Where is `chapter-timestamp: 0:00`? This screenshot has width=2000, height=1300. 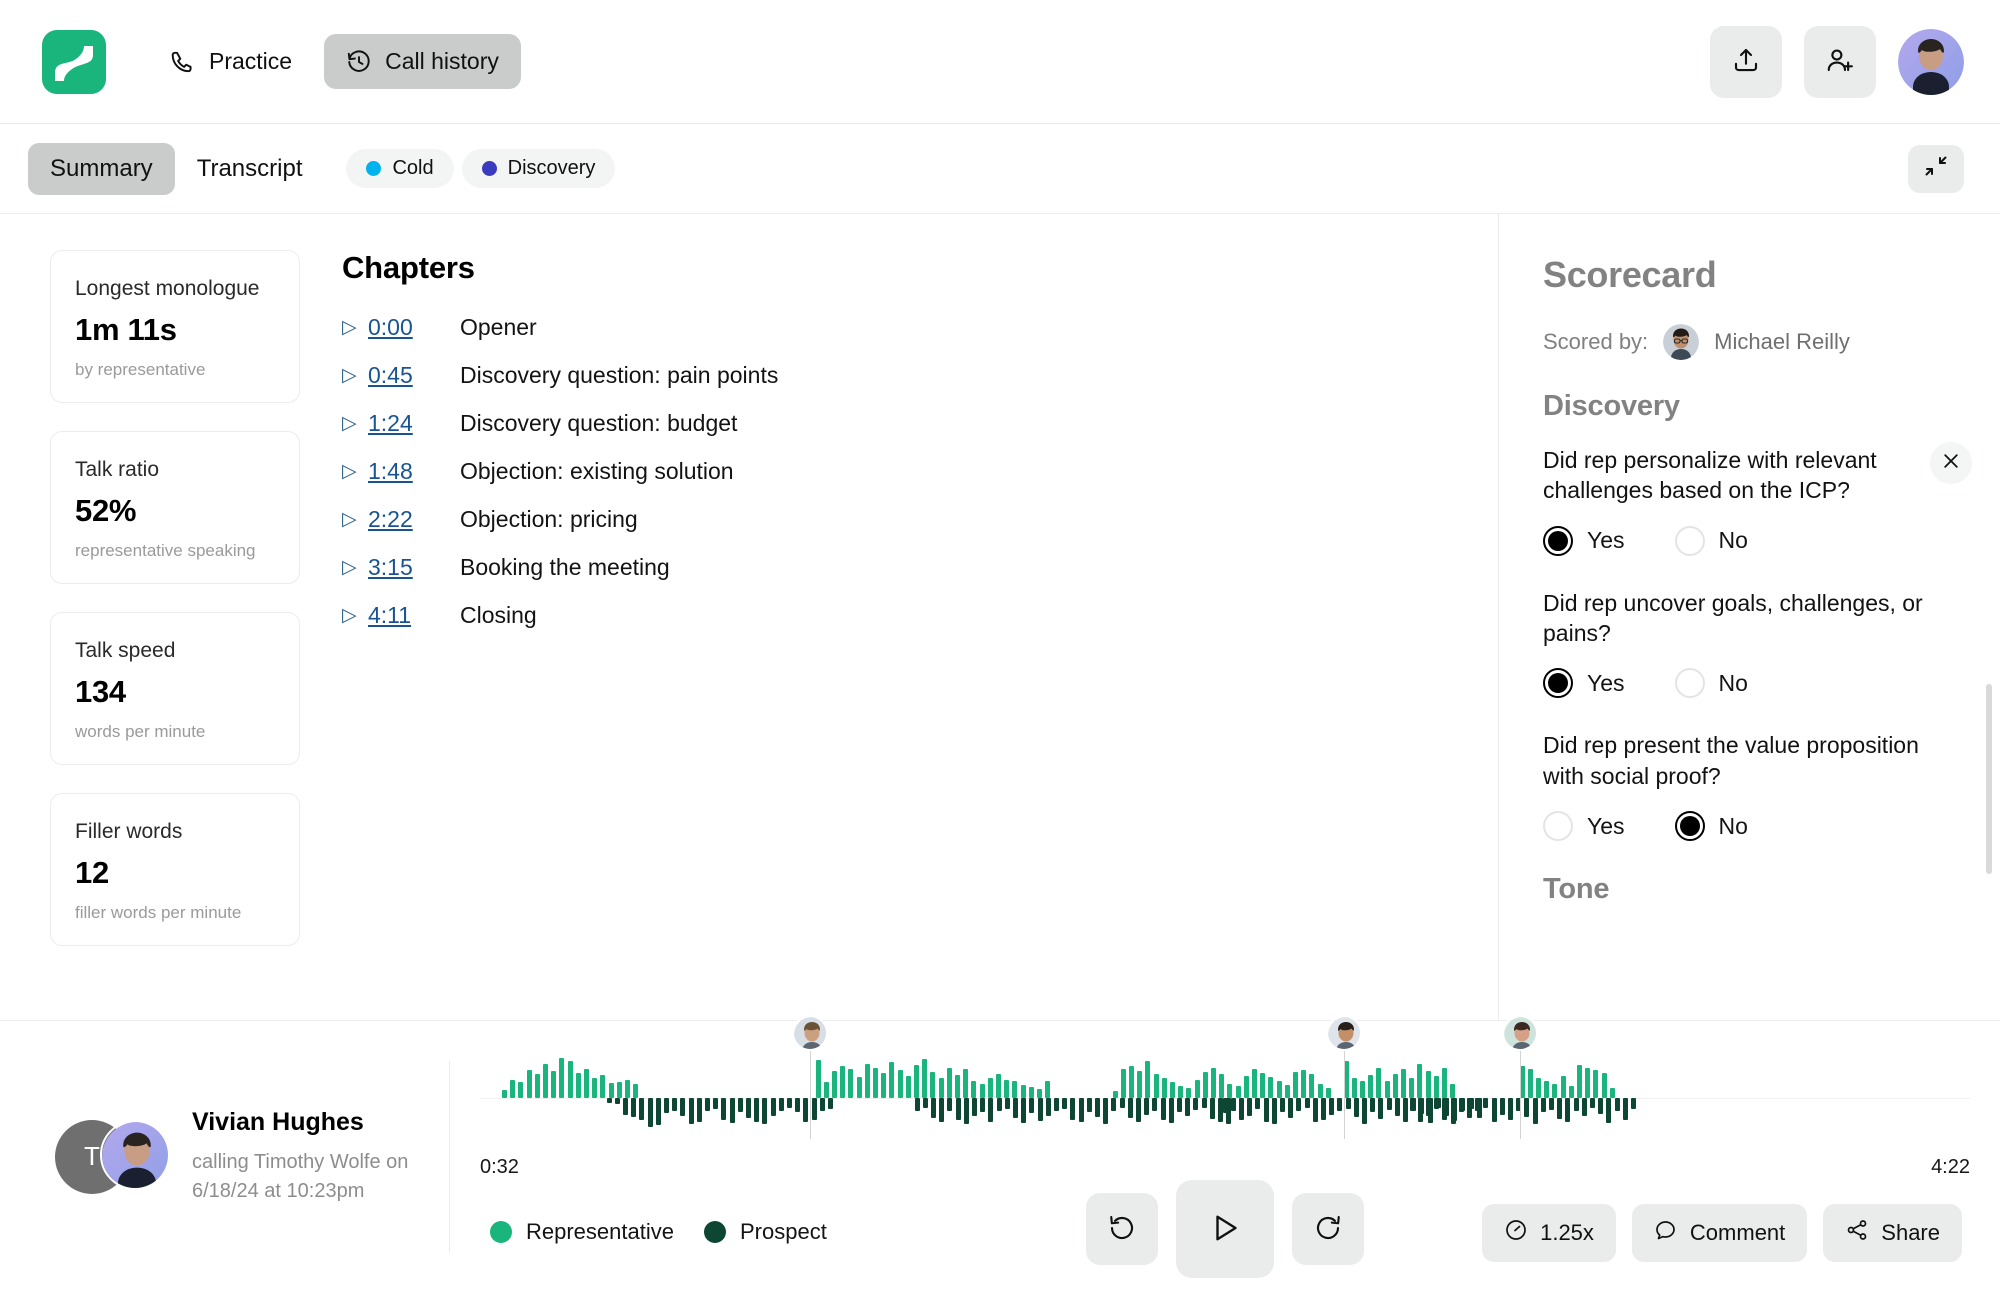 chapter-timestamp: 0:00 is located at coordinates (402, 327).